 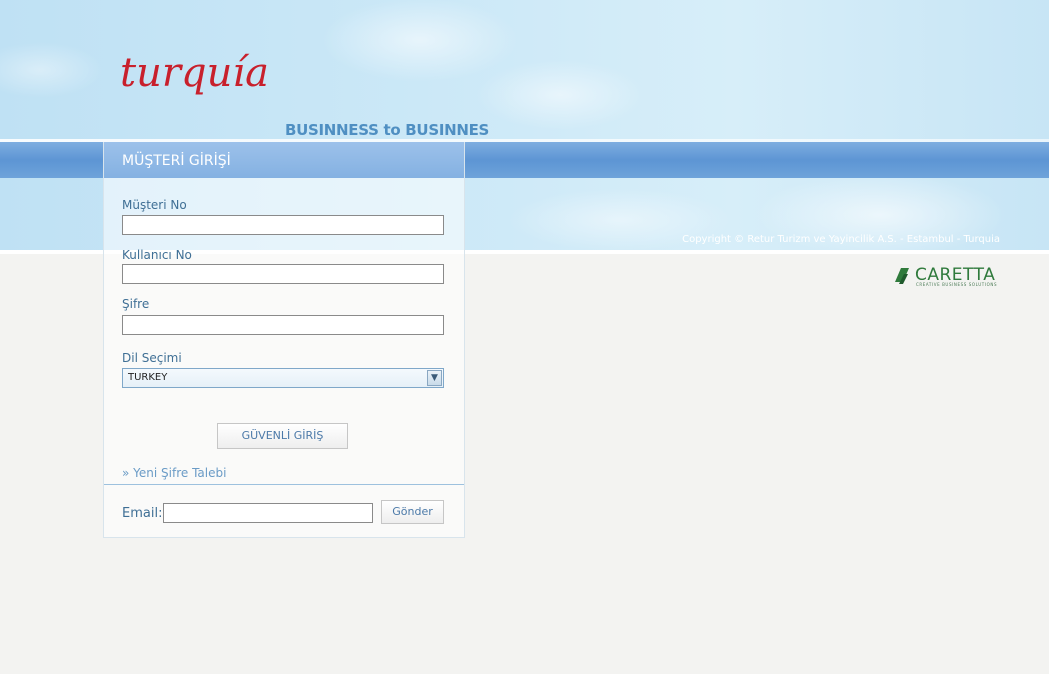 I want to click on username-input, so click(x=283, y=274).